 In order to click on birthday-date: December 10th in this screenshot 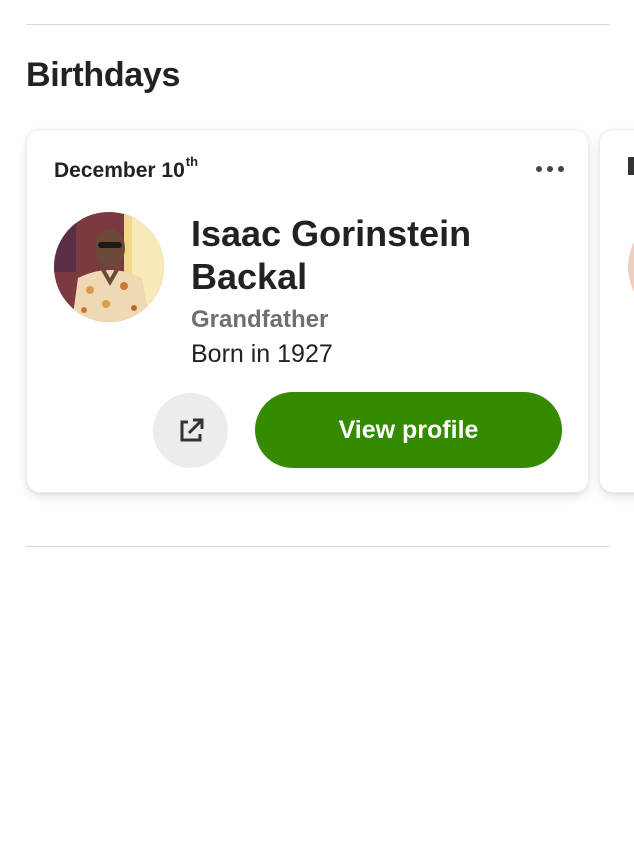, I will do `click(126, 168)`.